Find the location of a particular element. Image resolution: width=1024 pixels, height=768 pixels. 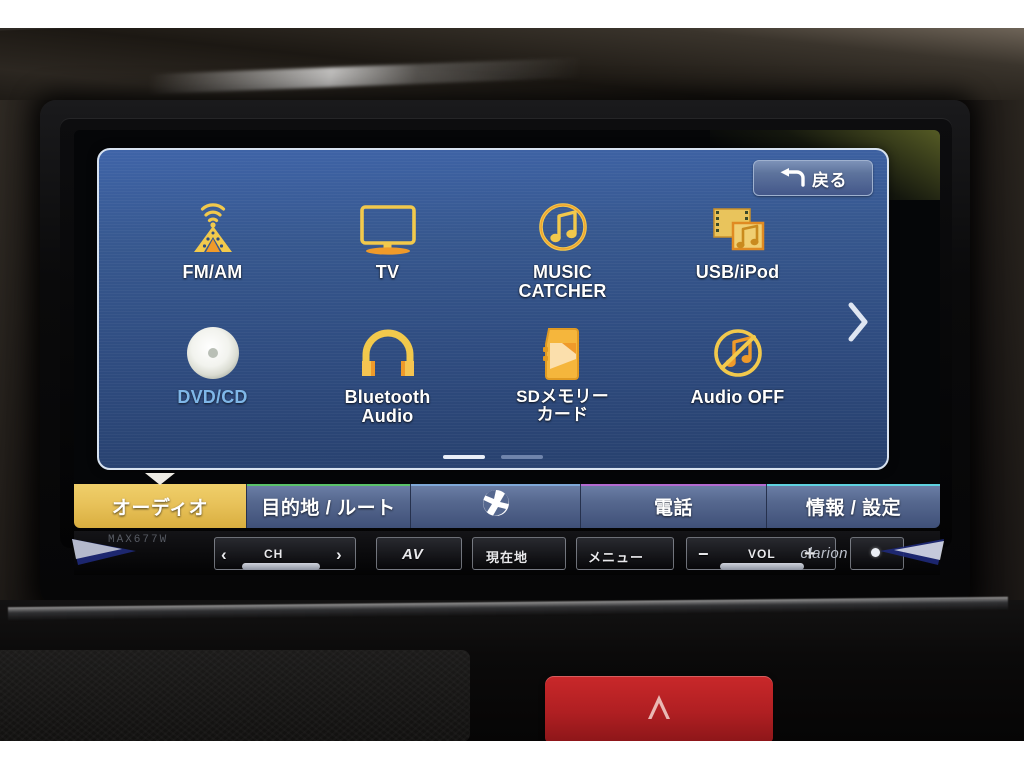

back-button: 戻る is located at coordinates (813, 178).